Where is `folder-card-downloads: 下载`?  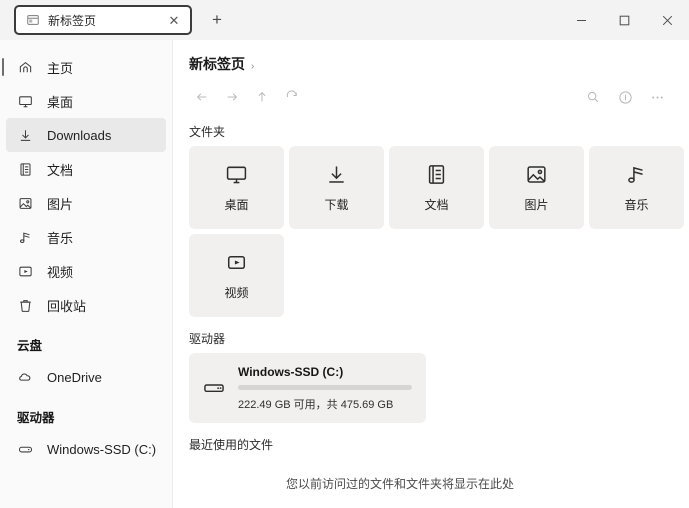
folder-card-downloads: 下载 is located at coordinates (336, 187).